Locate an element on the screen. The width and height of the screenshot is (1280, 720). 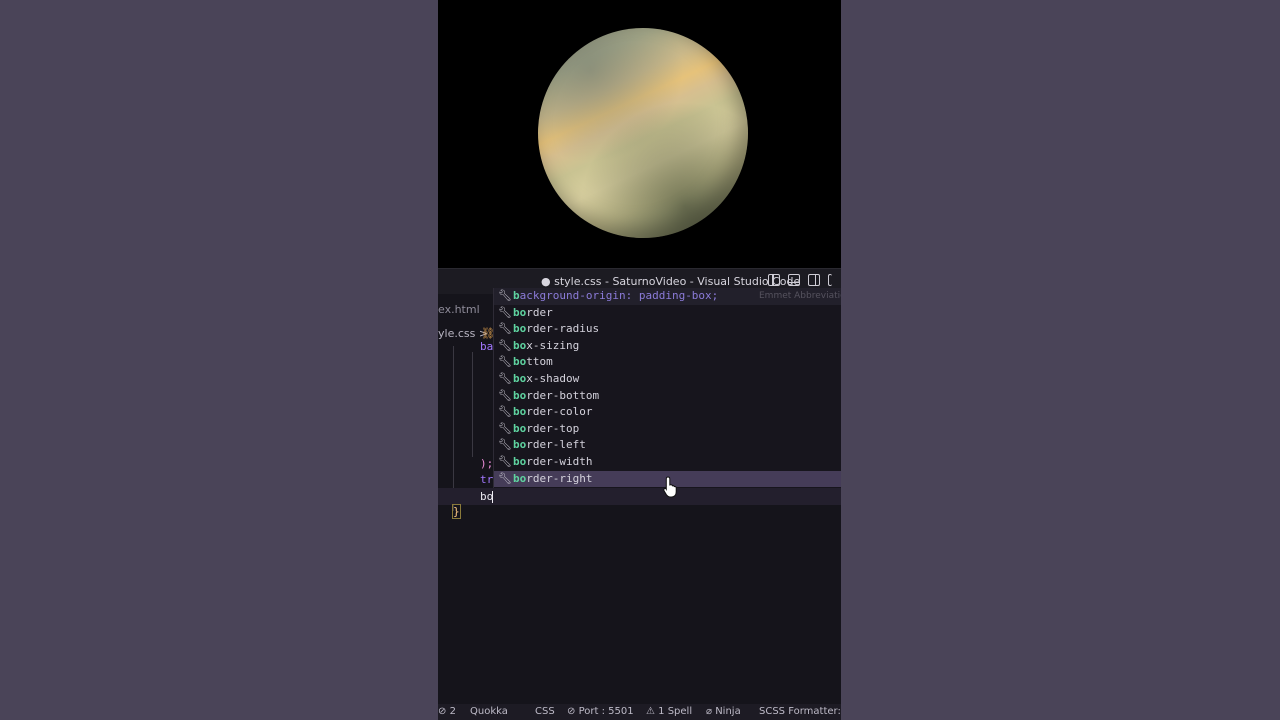
suggestion-item: 🔧︎ border-bottom is located at coordinates (667, 396).